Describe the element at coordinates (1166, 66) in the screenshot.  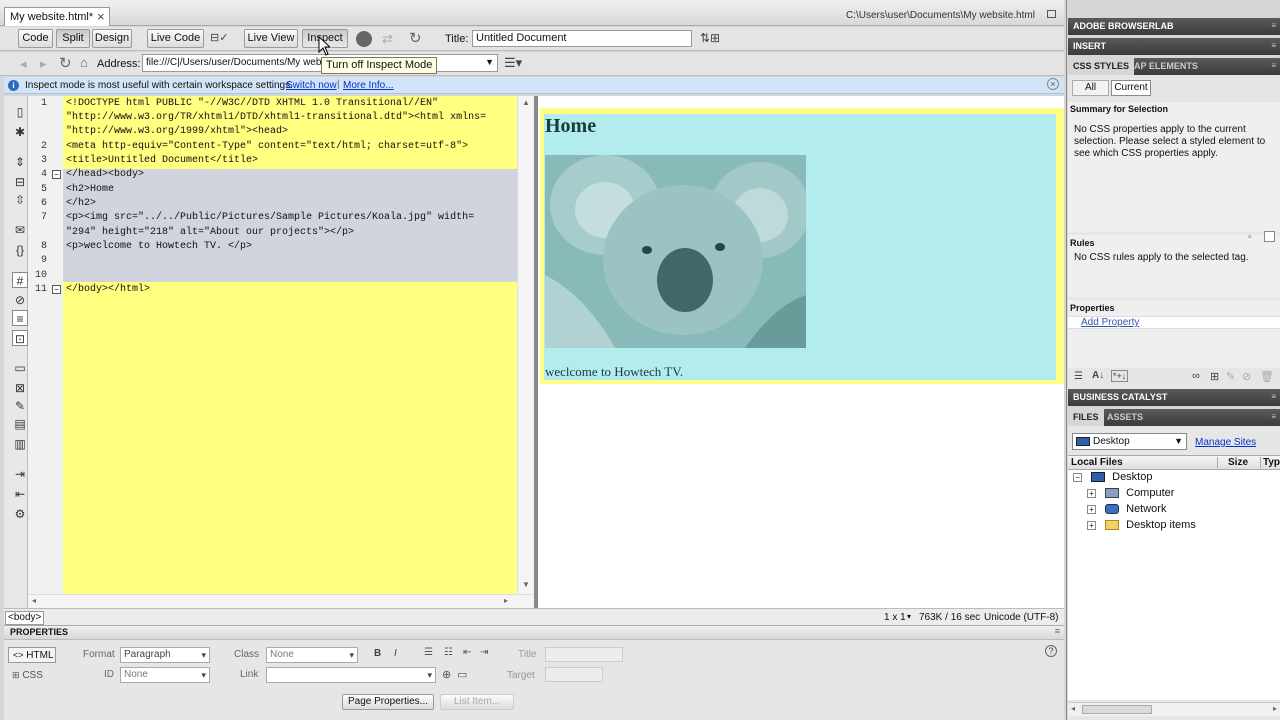
I see `tab-ap-elements: AP ELEMENTS` at that location.